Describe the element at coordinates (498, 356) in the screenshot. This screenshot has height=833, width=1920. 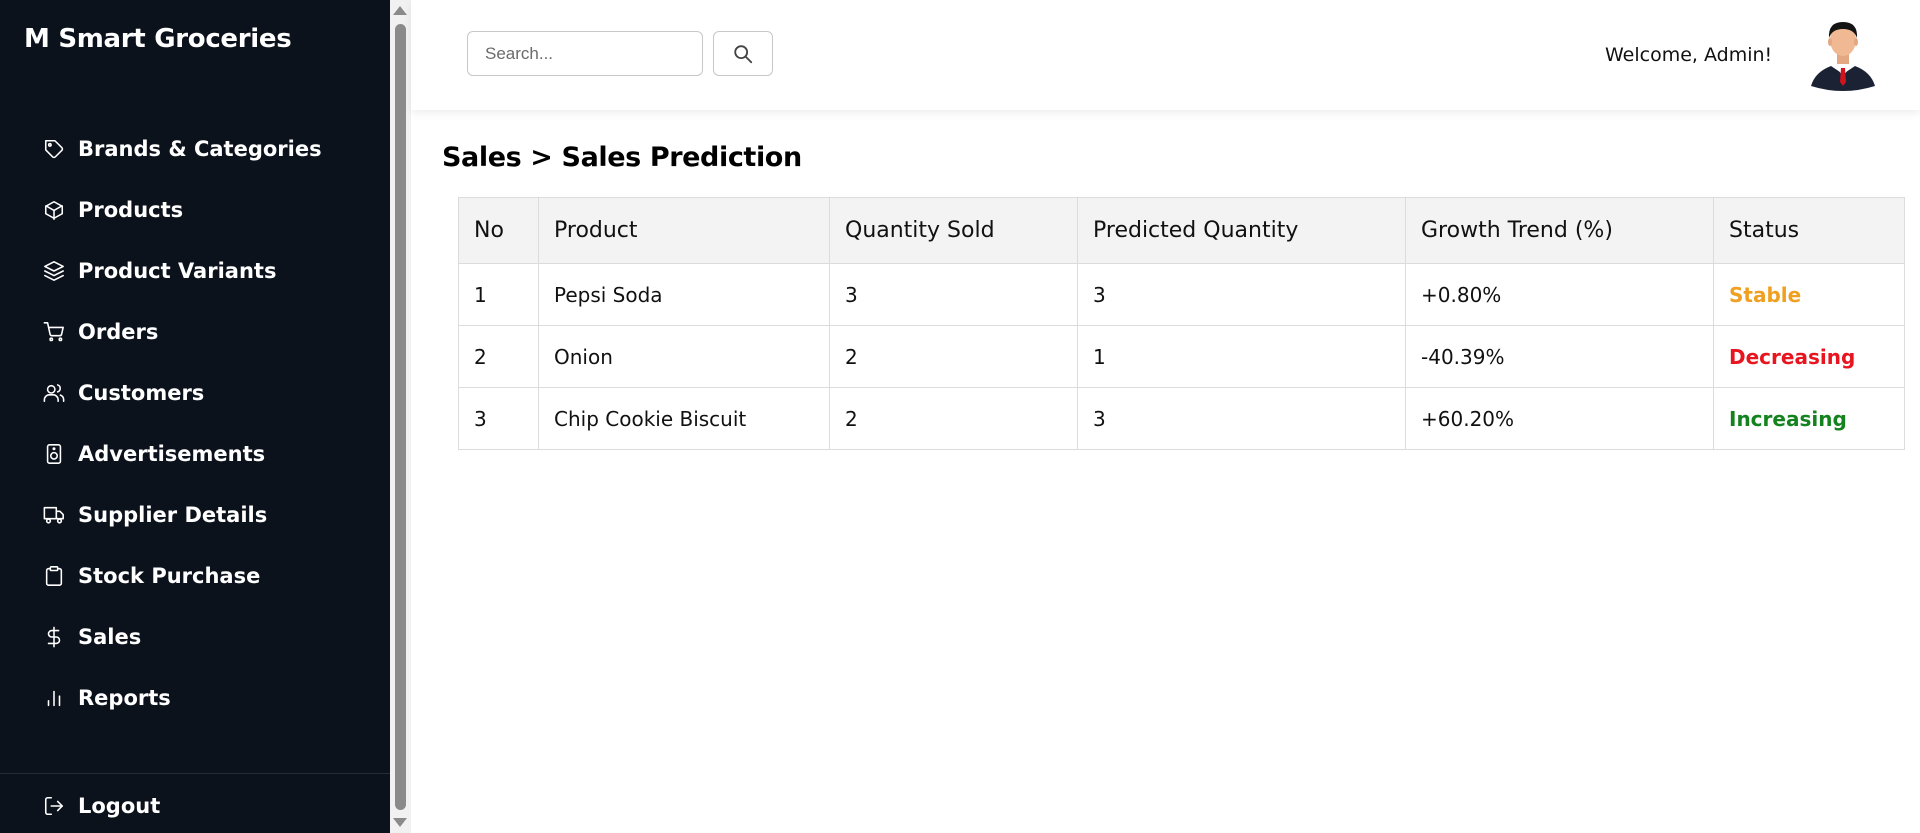
I see `cell-no: 2` at that location.